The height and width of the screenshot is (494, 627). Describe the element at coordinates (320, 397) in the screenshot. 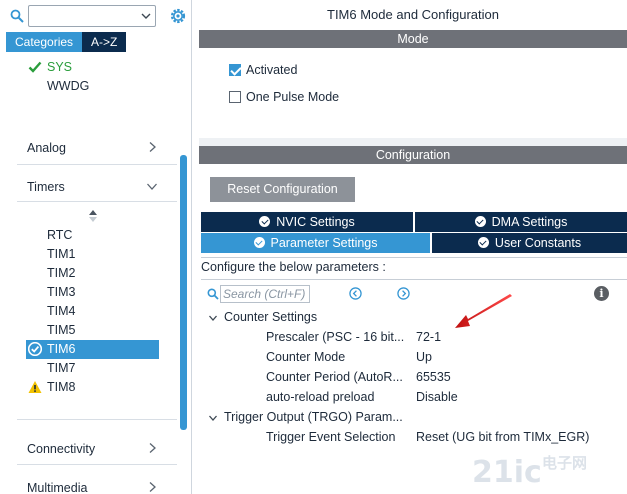

I see `param-name: auto-reload preload` at that location.